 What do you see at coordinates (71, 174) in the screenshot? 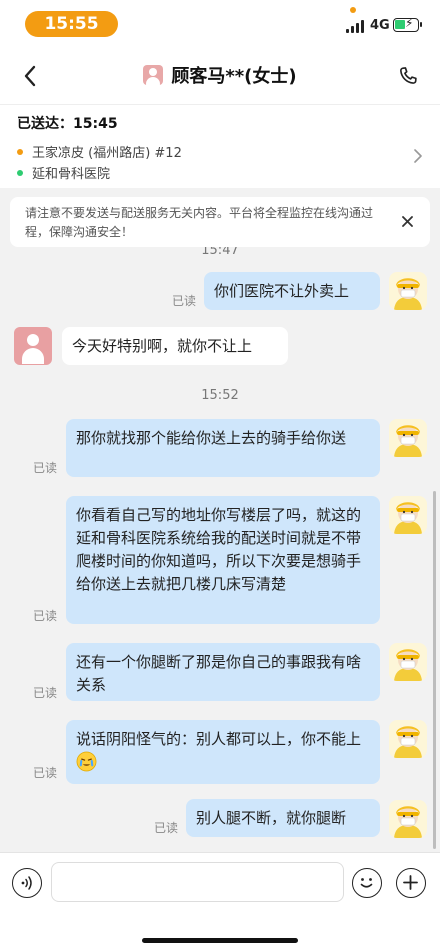
I see `destination-name: 延和骨科医院` at bounding box center [71, 174].